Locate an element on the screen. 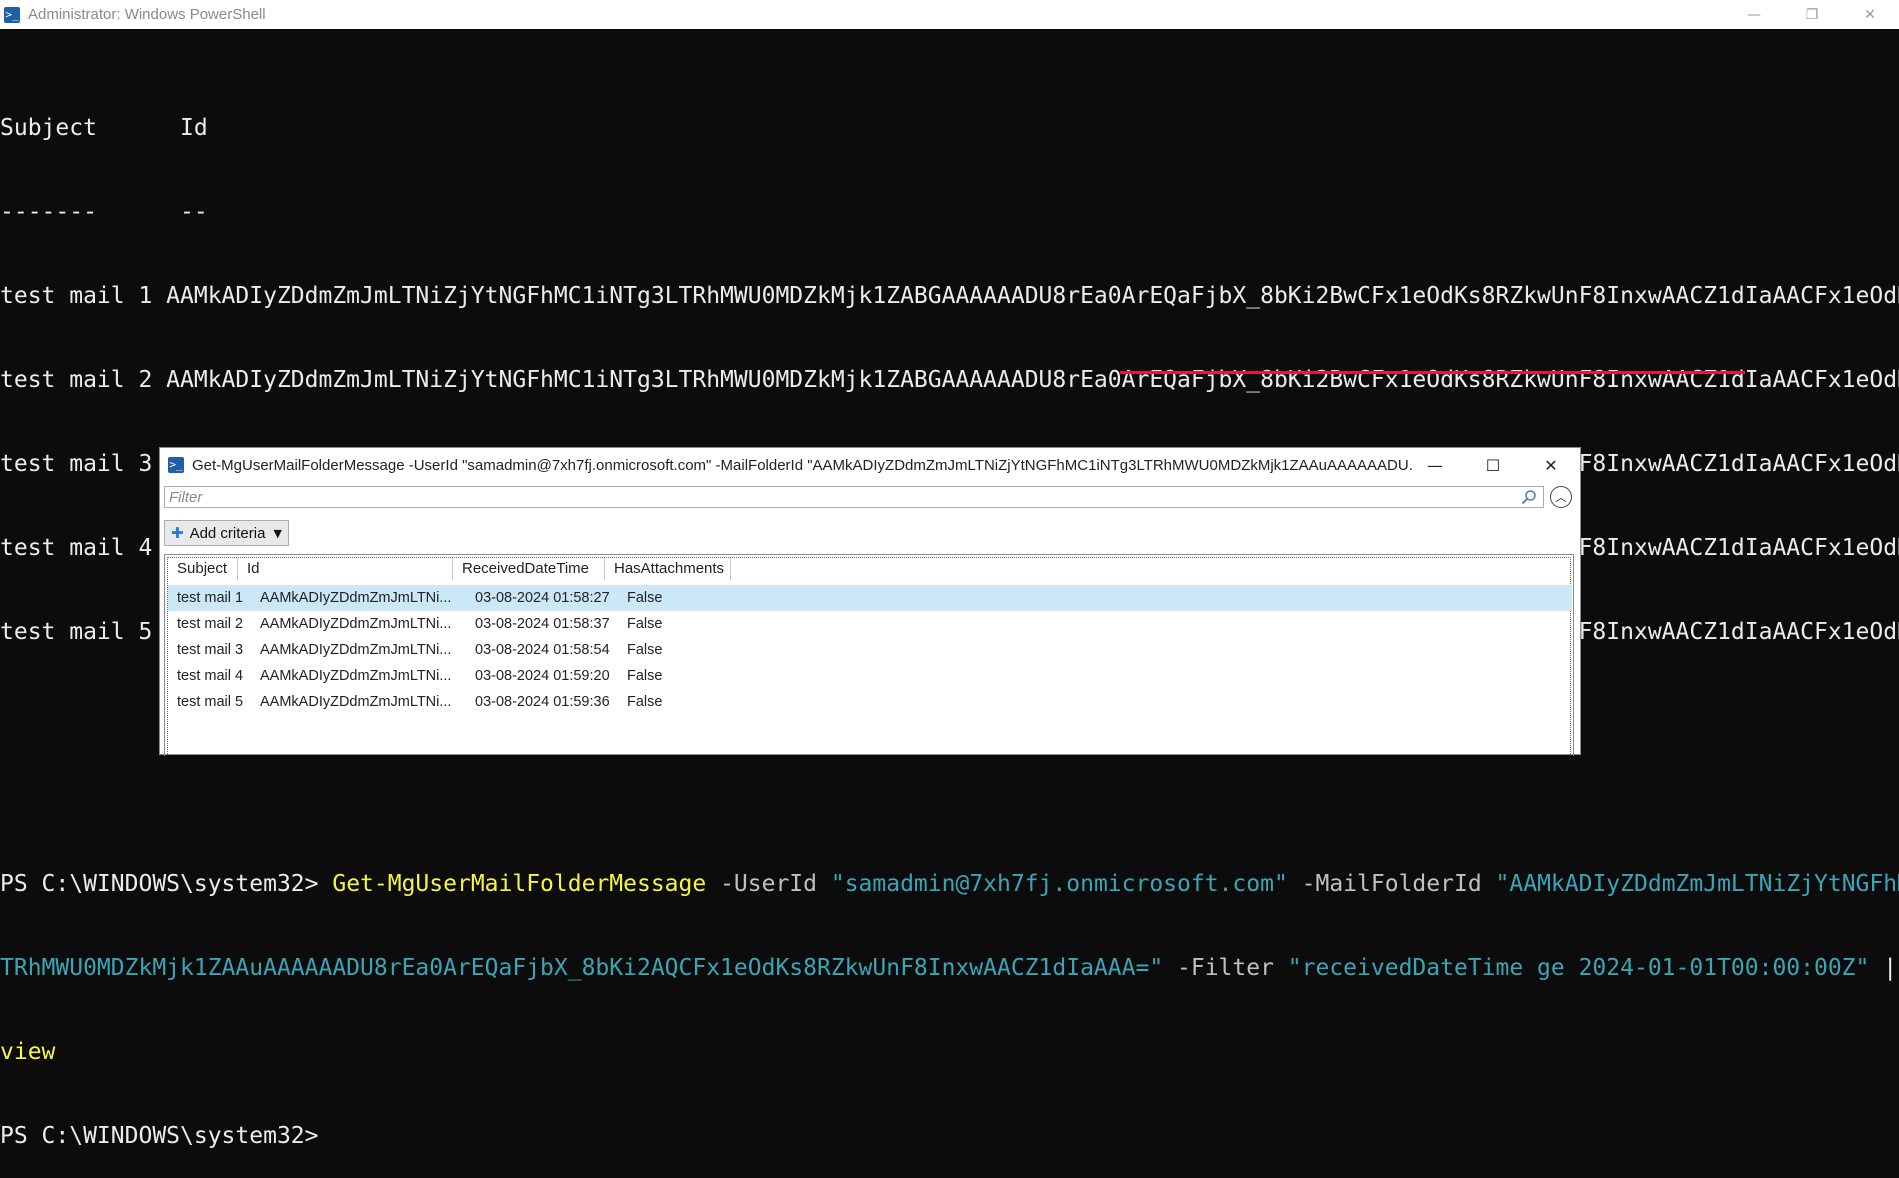 The width and height of the screenshot is (1899, 1178). caret-down-icon: ▼ is located at coordinates (277, 533).